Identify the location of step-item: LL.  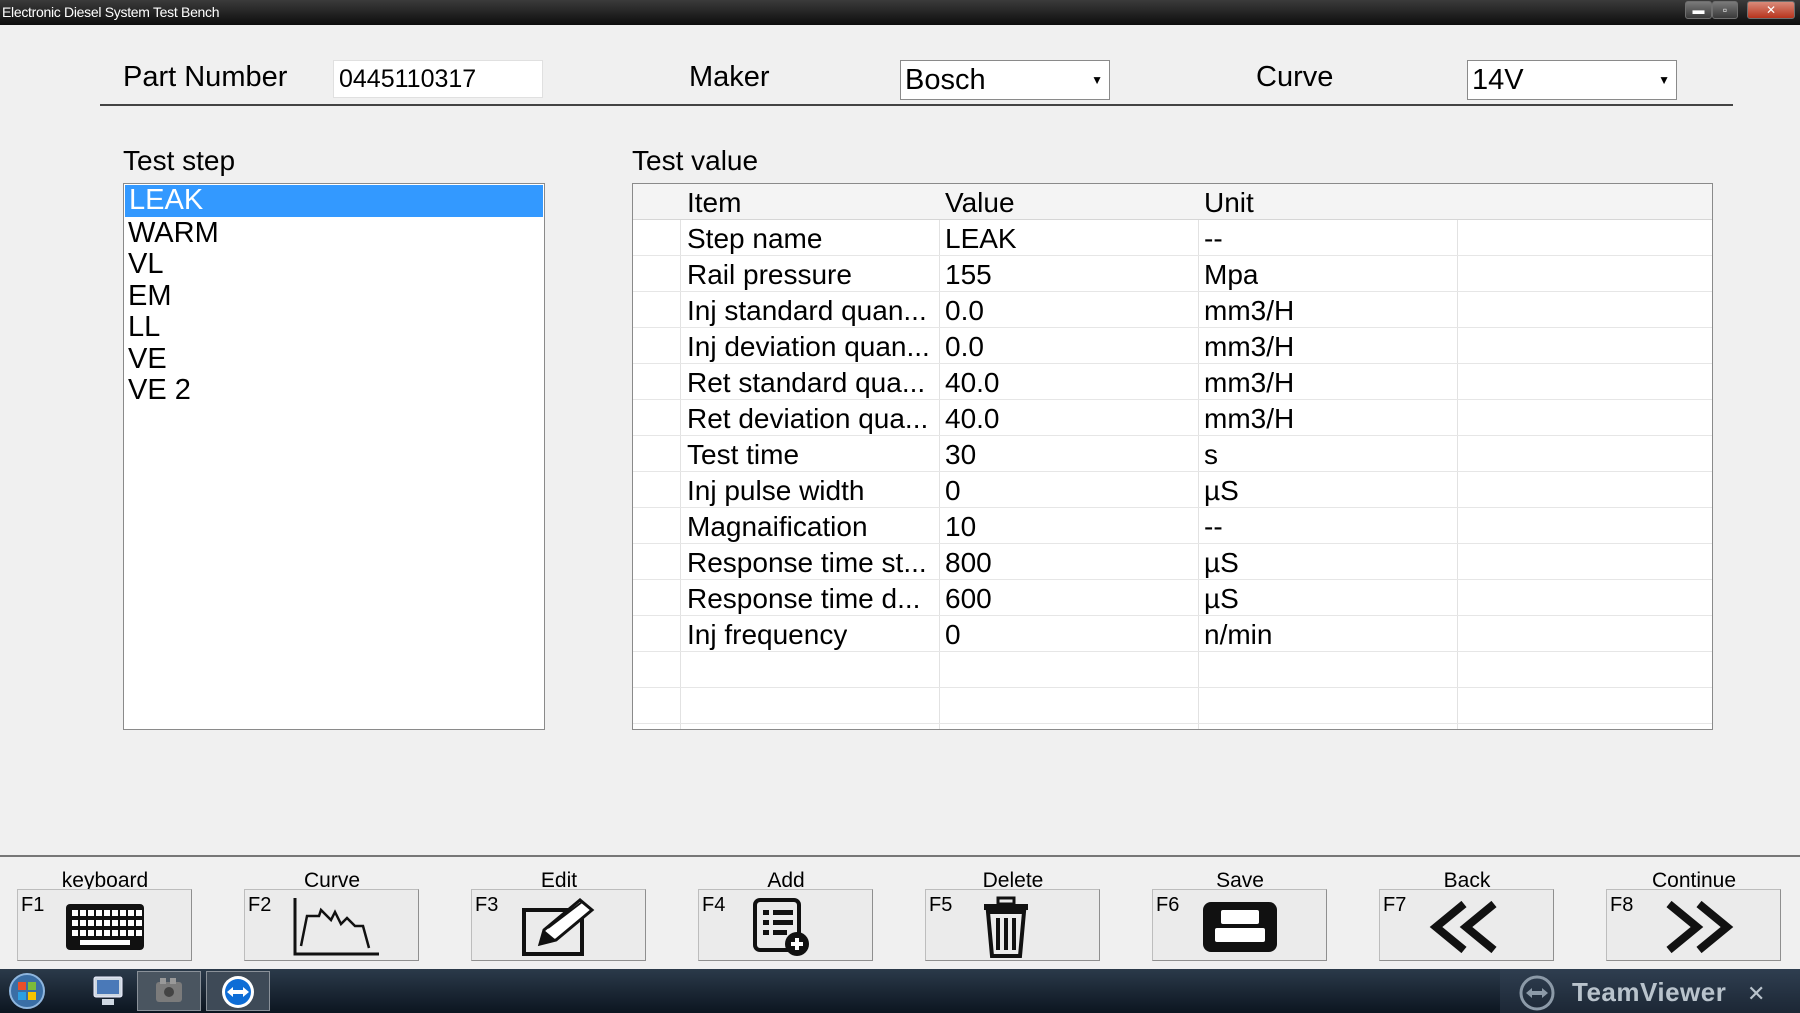
(334, 327).